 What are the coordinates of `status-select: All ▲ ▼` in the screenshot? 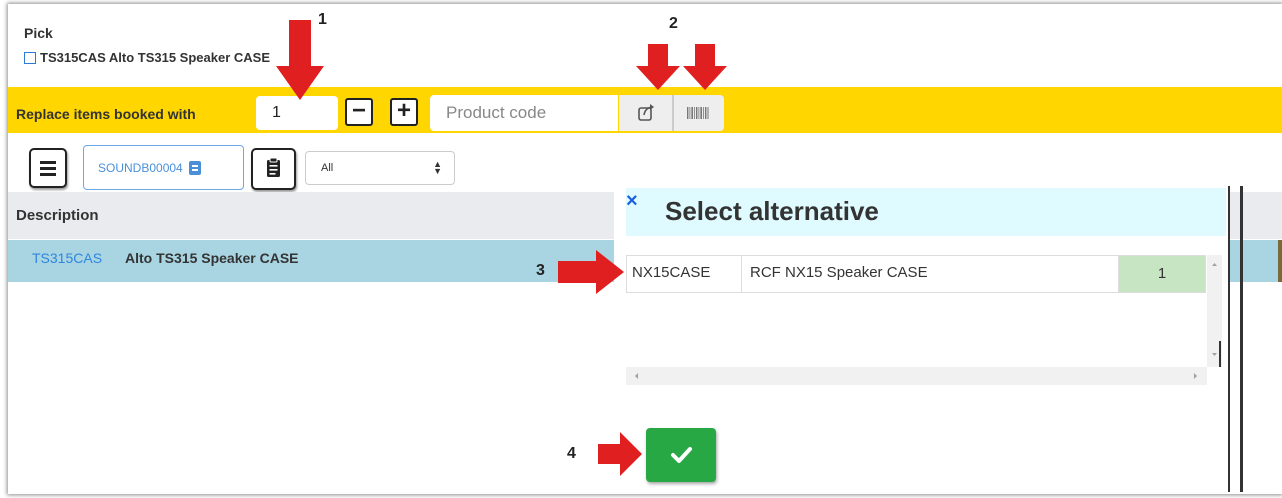 It's located at (380, 168).